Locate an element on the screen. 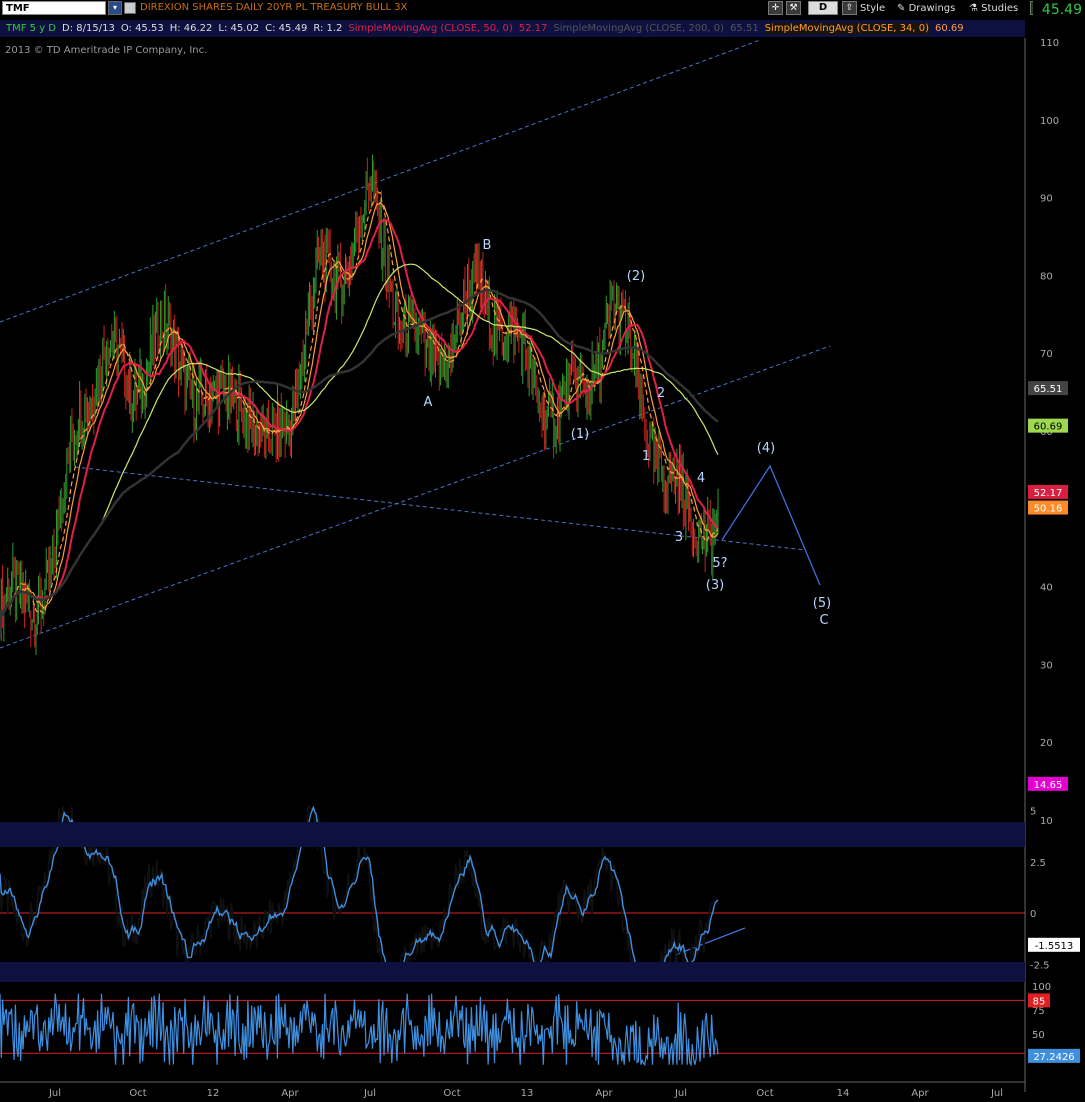  price-tick-label: 110 is located at coordinates (1049, 43).